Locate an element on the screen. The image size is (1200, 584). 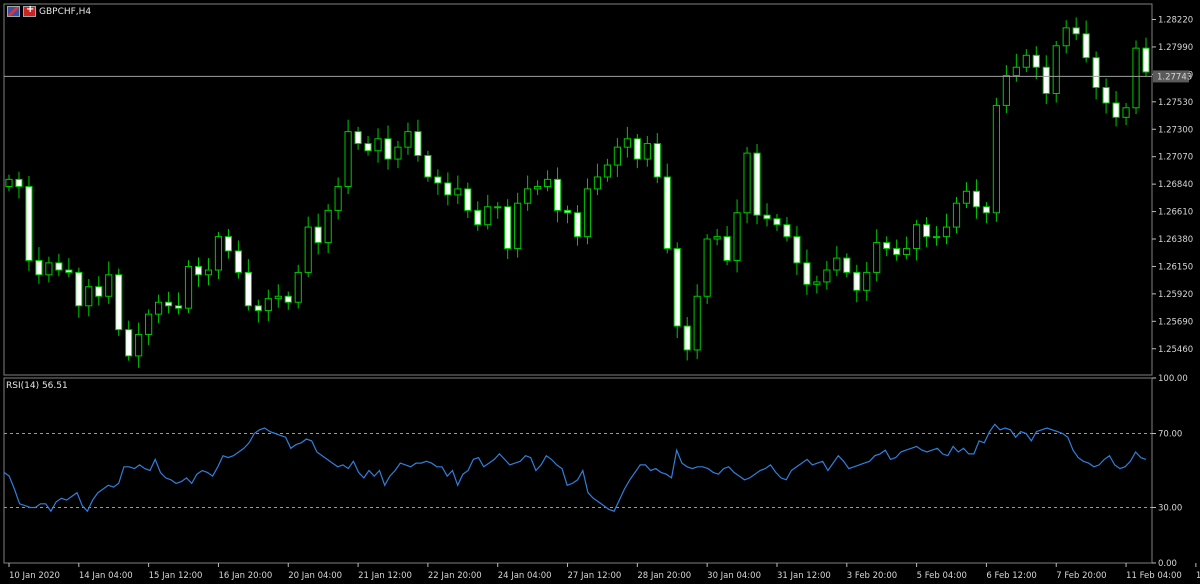
gb-flag-icon is located at coordinates (13, 11).